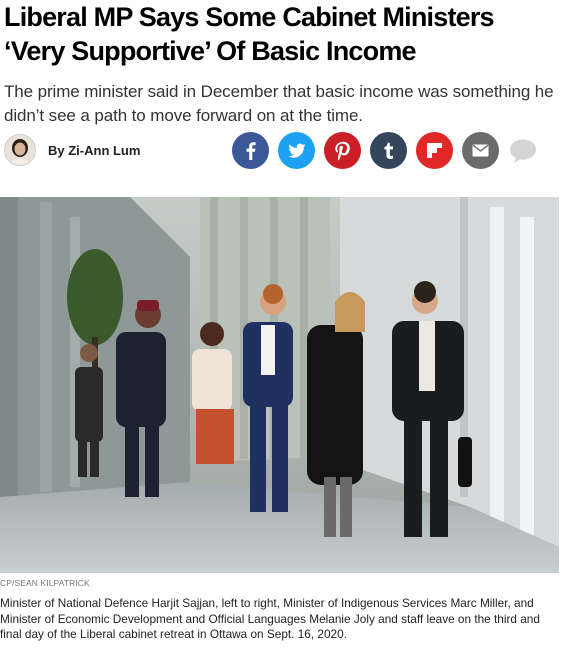 Image resolution: width=564 pixels, height=649 pixels. I want to click on flipboard-icon, so click(434, 150).